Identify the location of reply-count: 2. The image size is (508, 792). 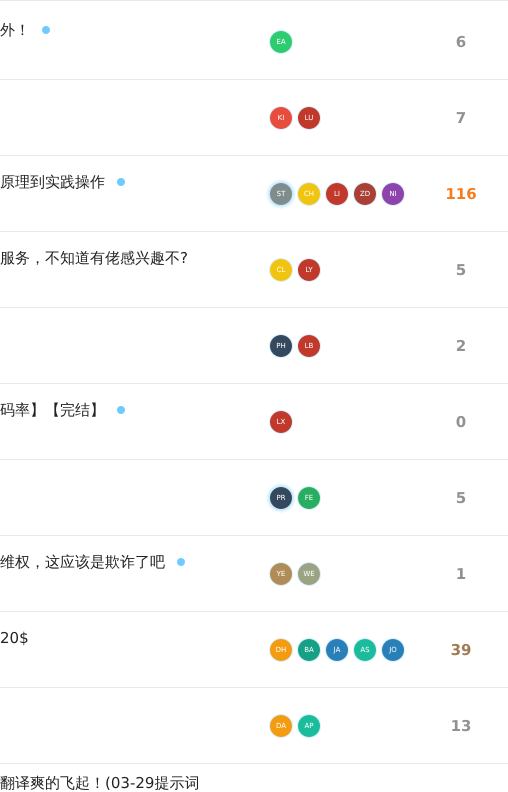
(461, 345).